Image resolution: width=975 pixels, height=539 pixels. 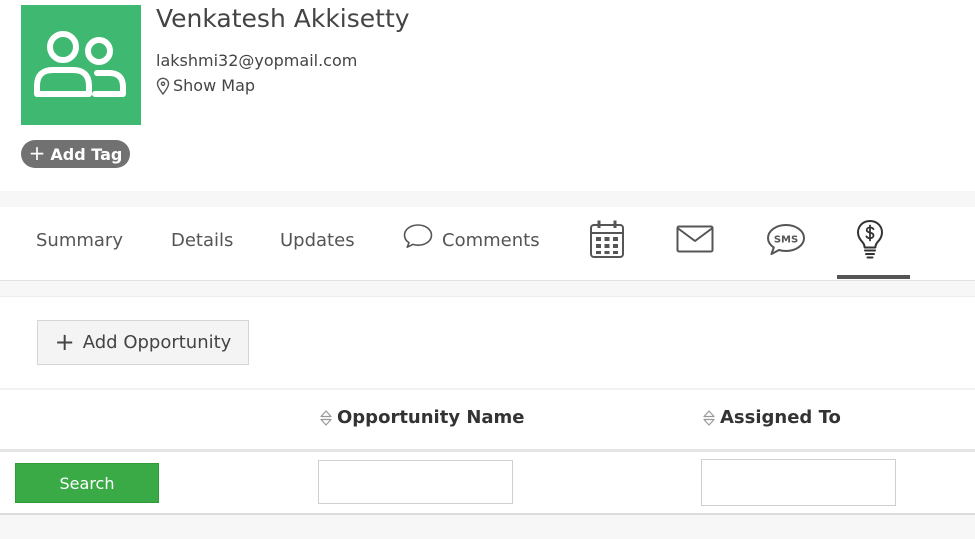 I want to click on tab-details: Details, so click(x=202, y=240).